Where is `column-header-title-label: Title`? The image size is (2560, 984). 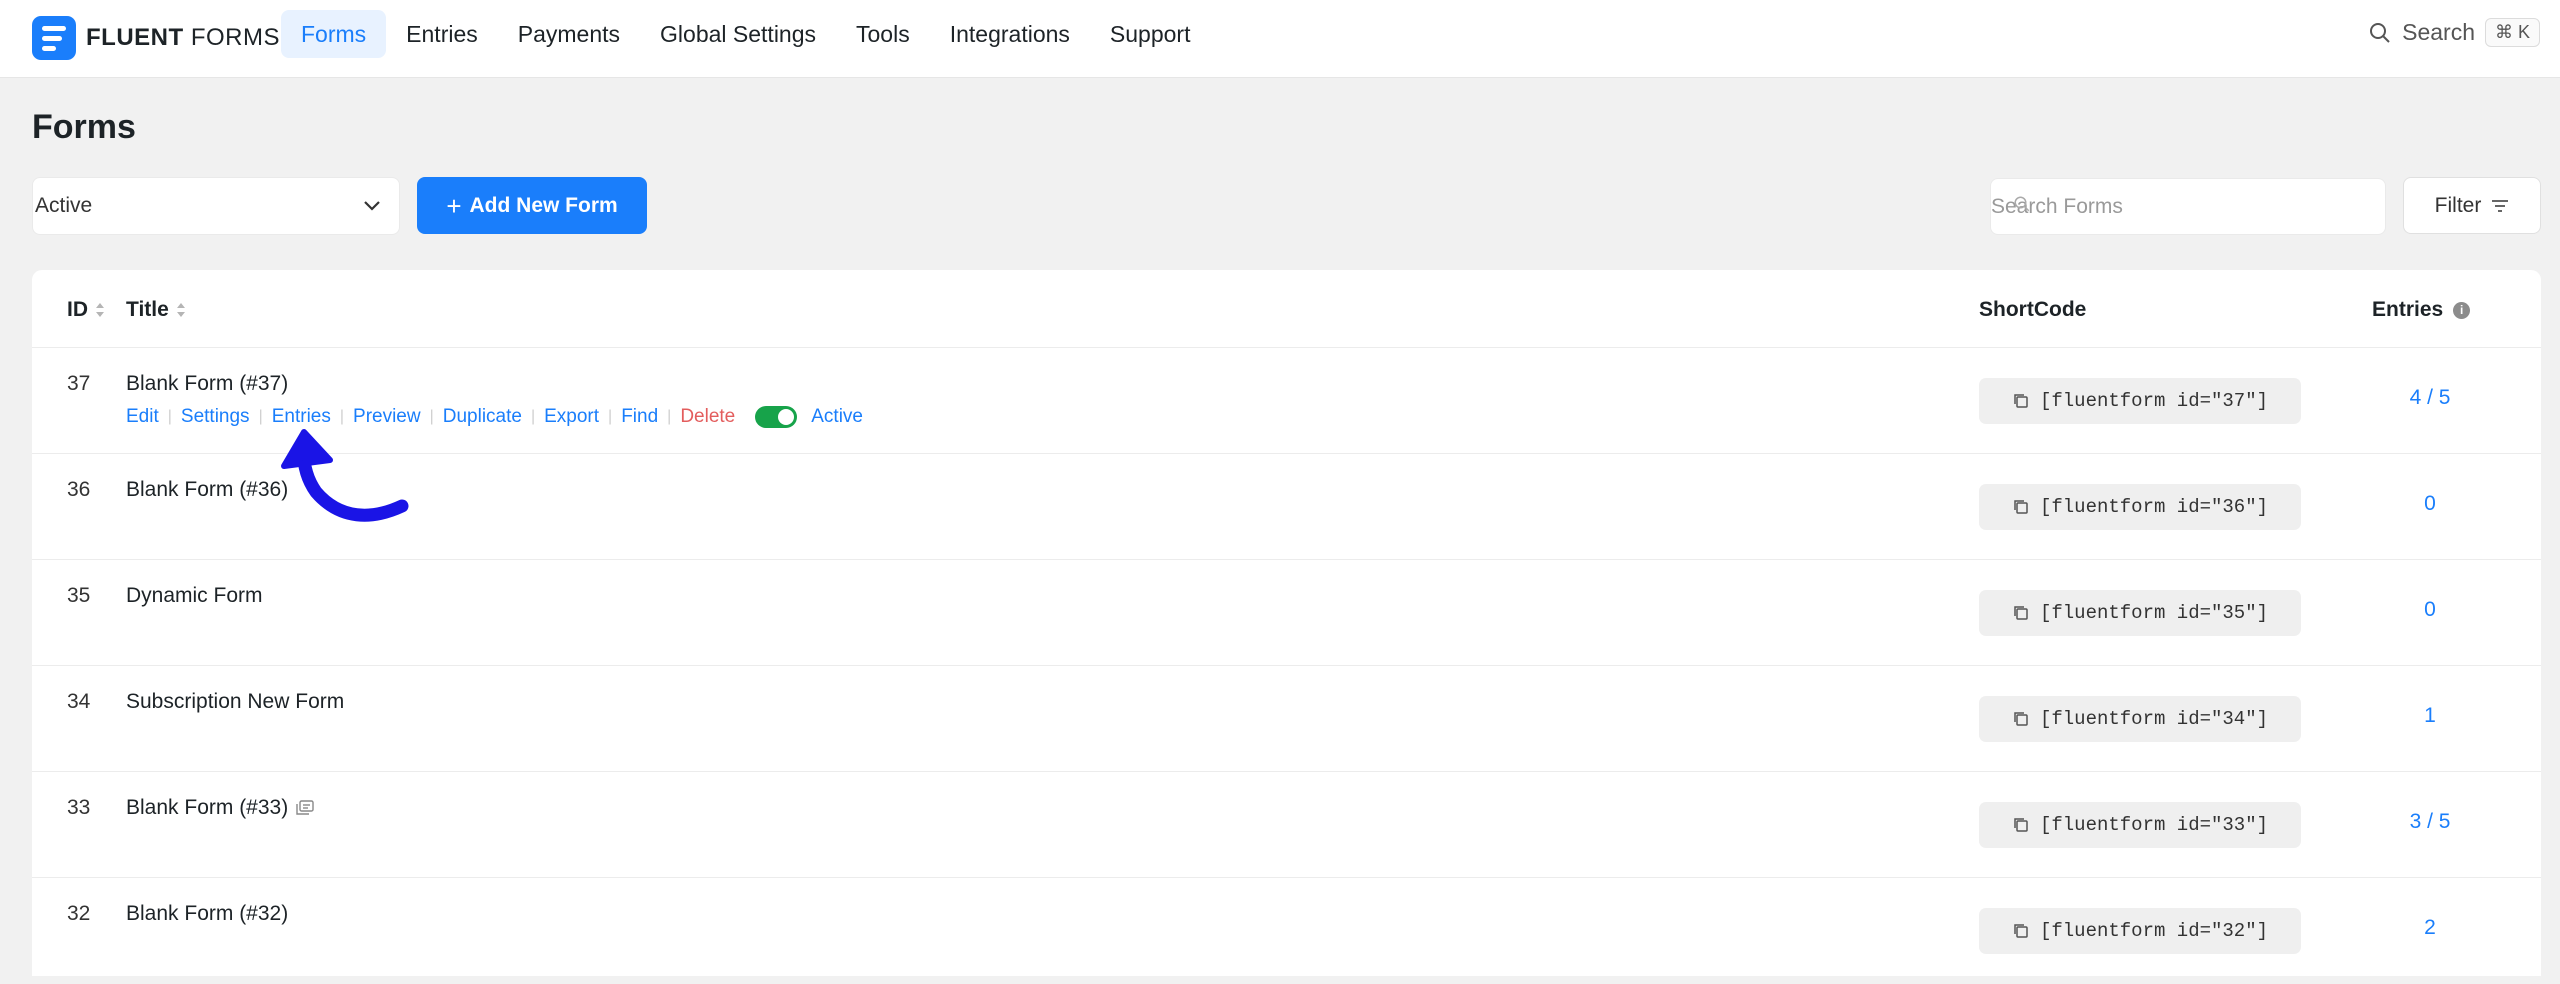 column-header-title-label: Title is located at coordinates (147, 309).